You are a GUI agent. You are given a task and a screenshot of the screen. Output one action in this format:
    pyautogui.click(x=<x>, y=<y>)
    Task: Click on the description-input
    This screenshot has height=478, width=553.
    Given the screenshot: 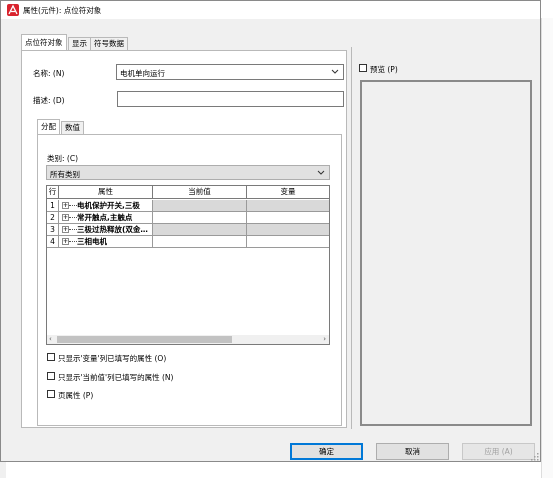 What is the action you would take?
    pyautogui.click(x=230, y=99)
    